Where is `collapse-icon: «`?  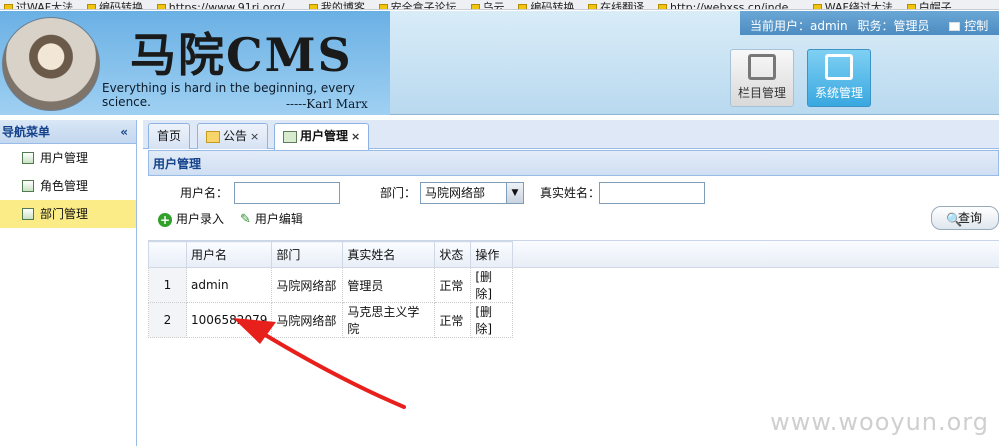
collapse-icon: « is located at coordinates (124, 132).